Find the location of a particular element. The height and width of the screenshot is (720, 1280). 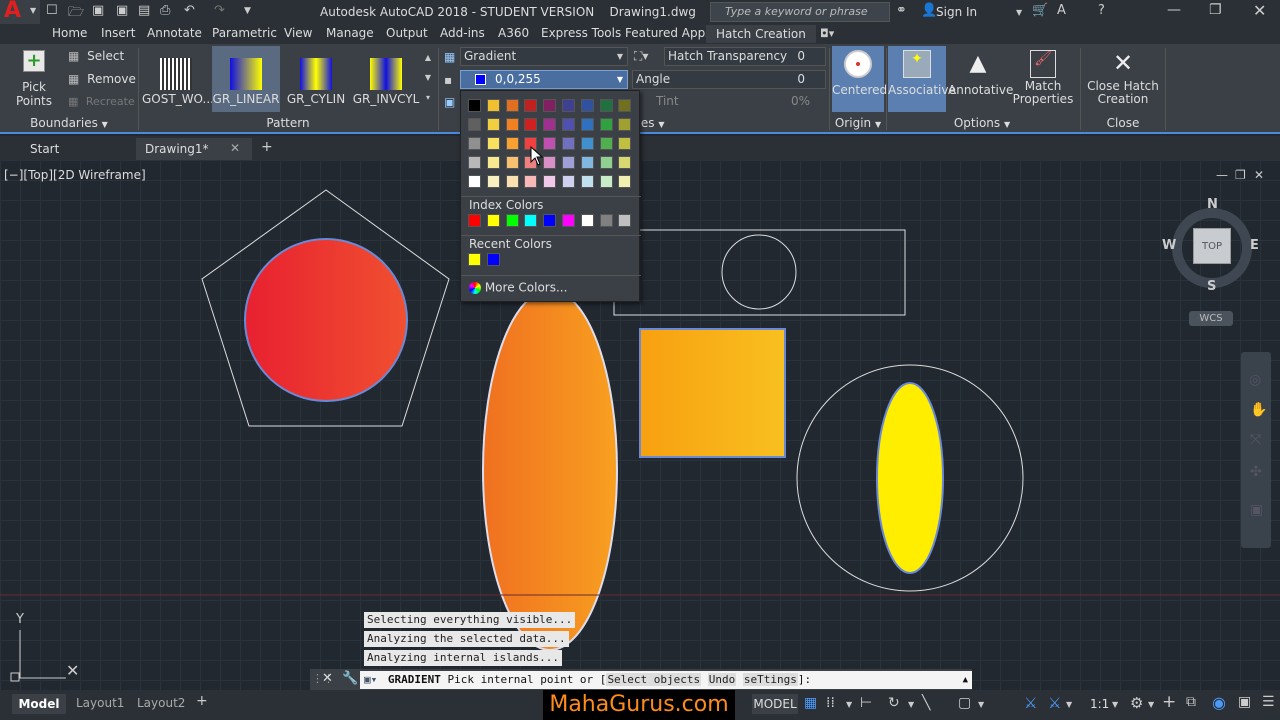

centered-button: Centered is located at coordinates (859, 79).